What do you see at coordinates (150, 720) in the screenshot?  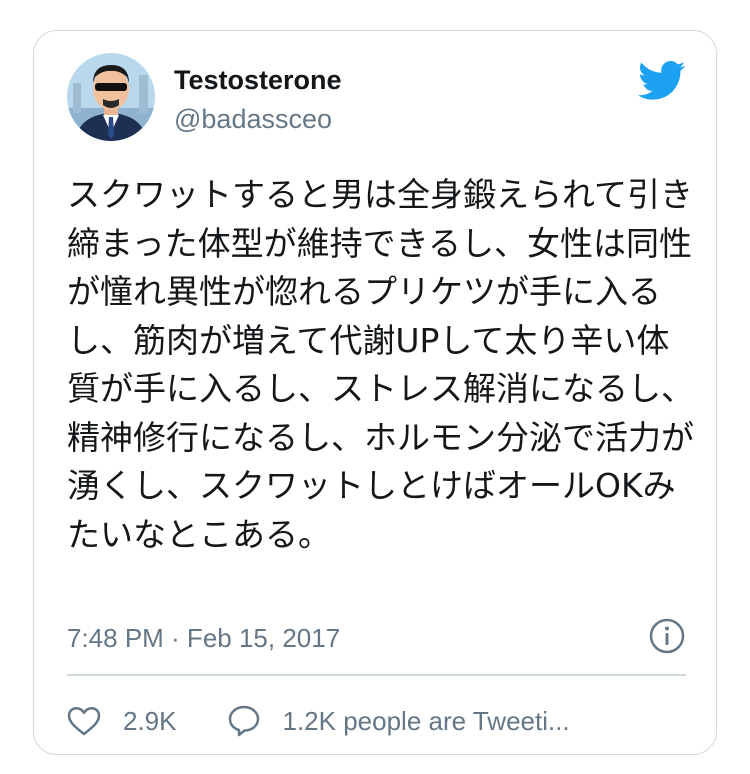 I see `like-count: 2.9K` at bounding box center [150, 720].